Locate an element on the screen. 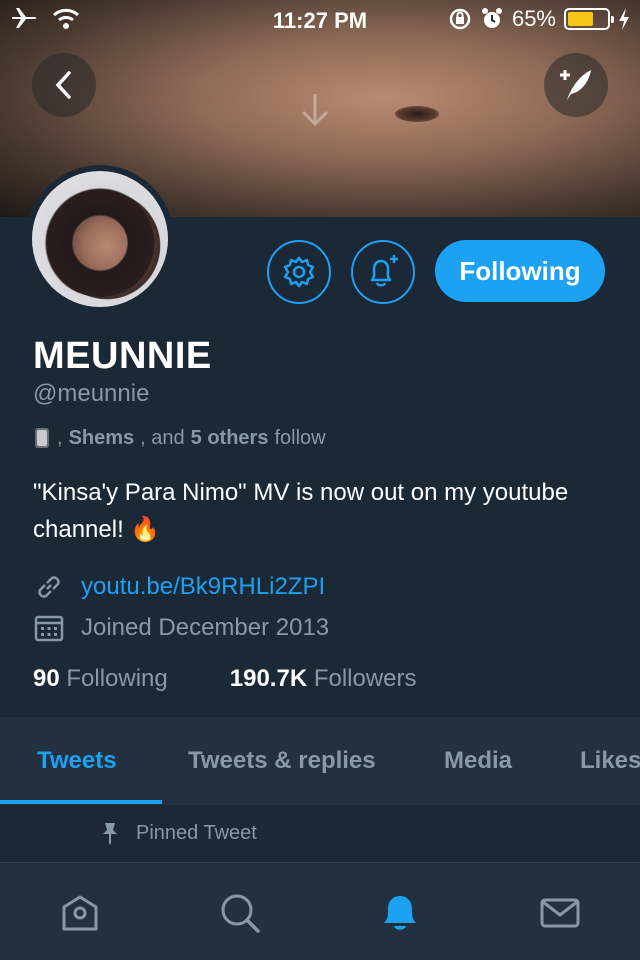 The height and width of the screenshot is (960, 640). search-icon is located at coordinates (240, 913).